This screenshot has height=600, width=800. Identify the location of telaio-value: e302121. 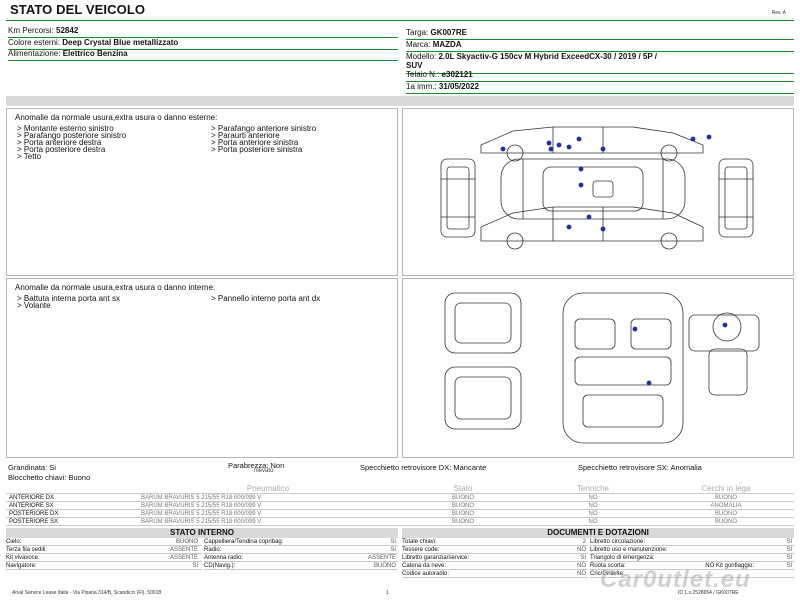
(457, 74).